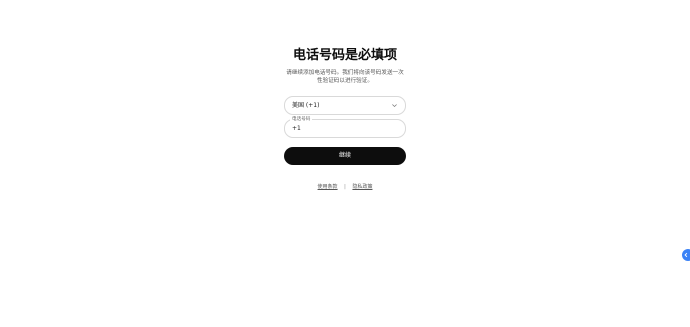  I want to click on country-select: 美国 (+1), so click(345, 105).